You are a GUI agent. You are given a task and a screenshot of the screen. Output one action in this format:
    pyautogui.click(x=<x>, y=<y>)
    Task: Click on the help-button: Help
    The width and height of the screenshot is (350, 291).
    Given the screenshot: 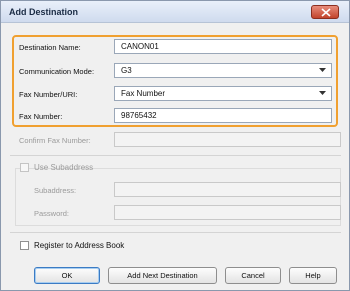 What is the action you would take?
    pyautogui.click(x=313, y=275)
    